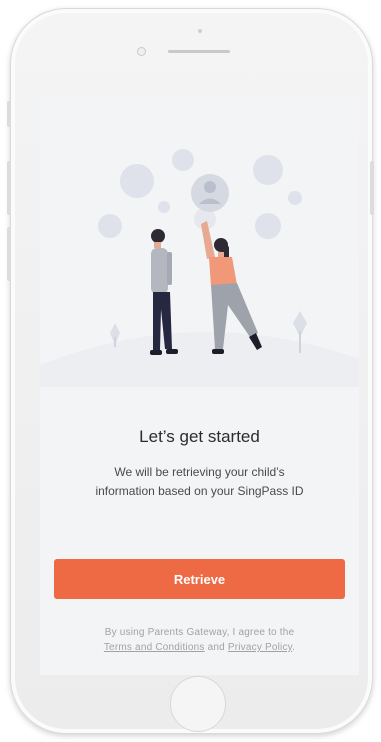 The height and width of the screenshot is (742, 381). I want to click on description-line-2: information based on your SingPass ID, so click(199, 491).